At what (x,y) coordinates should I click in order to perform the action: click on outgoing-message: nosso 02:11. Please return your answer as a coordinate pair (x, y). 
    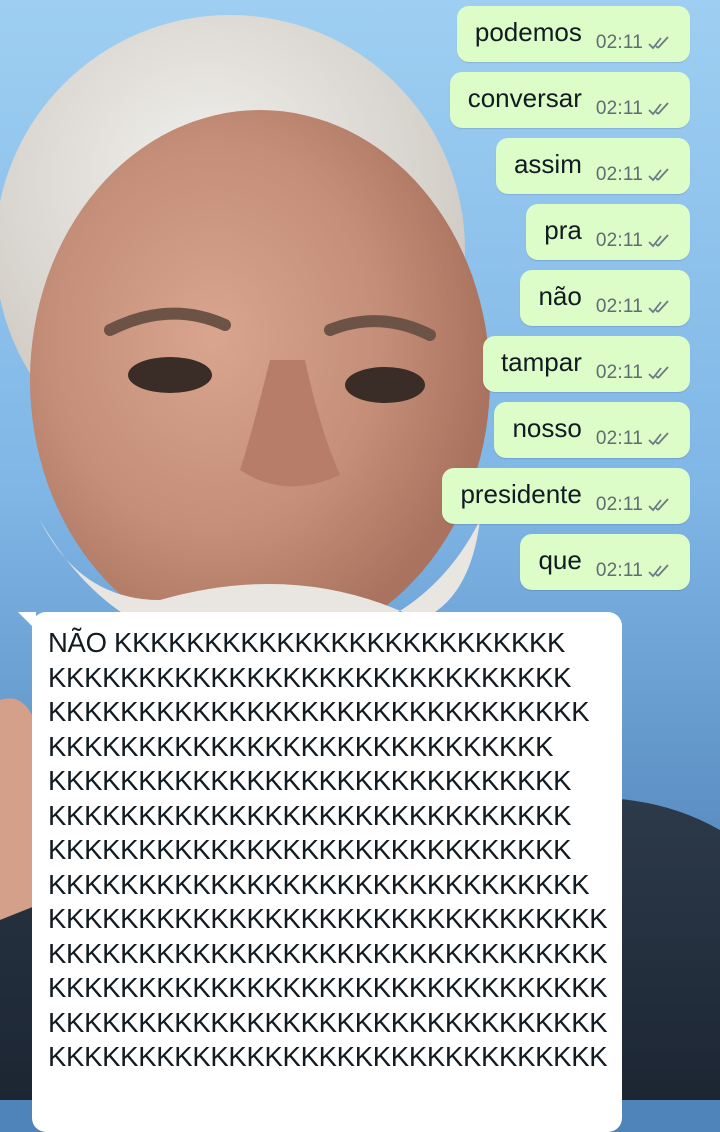
    Looking at the image, I should click on (592, 430).